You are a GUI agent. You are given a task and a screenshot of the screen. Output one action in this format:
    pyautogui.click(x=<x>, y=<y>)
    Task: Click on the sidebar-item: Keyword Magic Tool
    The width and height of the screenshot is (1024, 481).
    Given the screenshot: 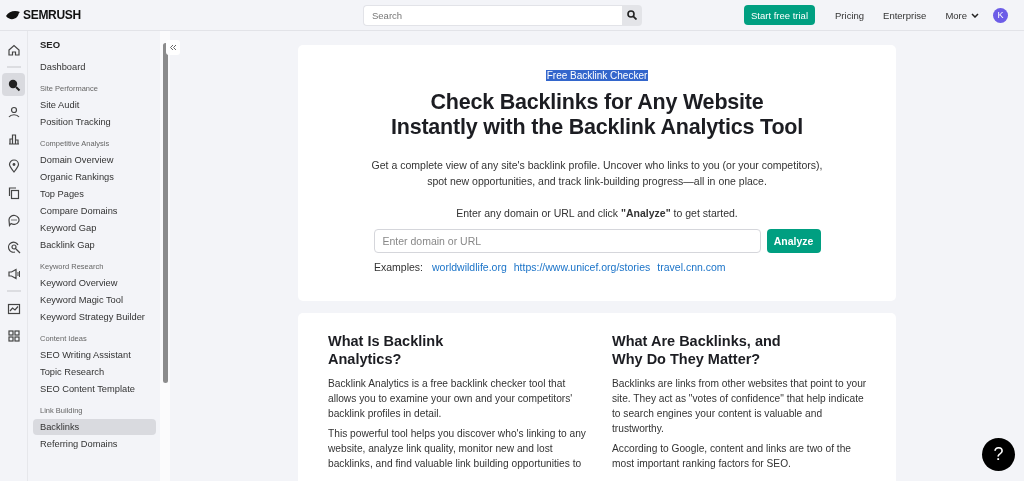 What is the action you would take?
    pyautogui.click(x=96, y=300)
    